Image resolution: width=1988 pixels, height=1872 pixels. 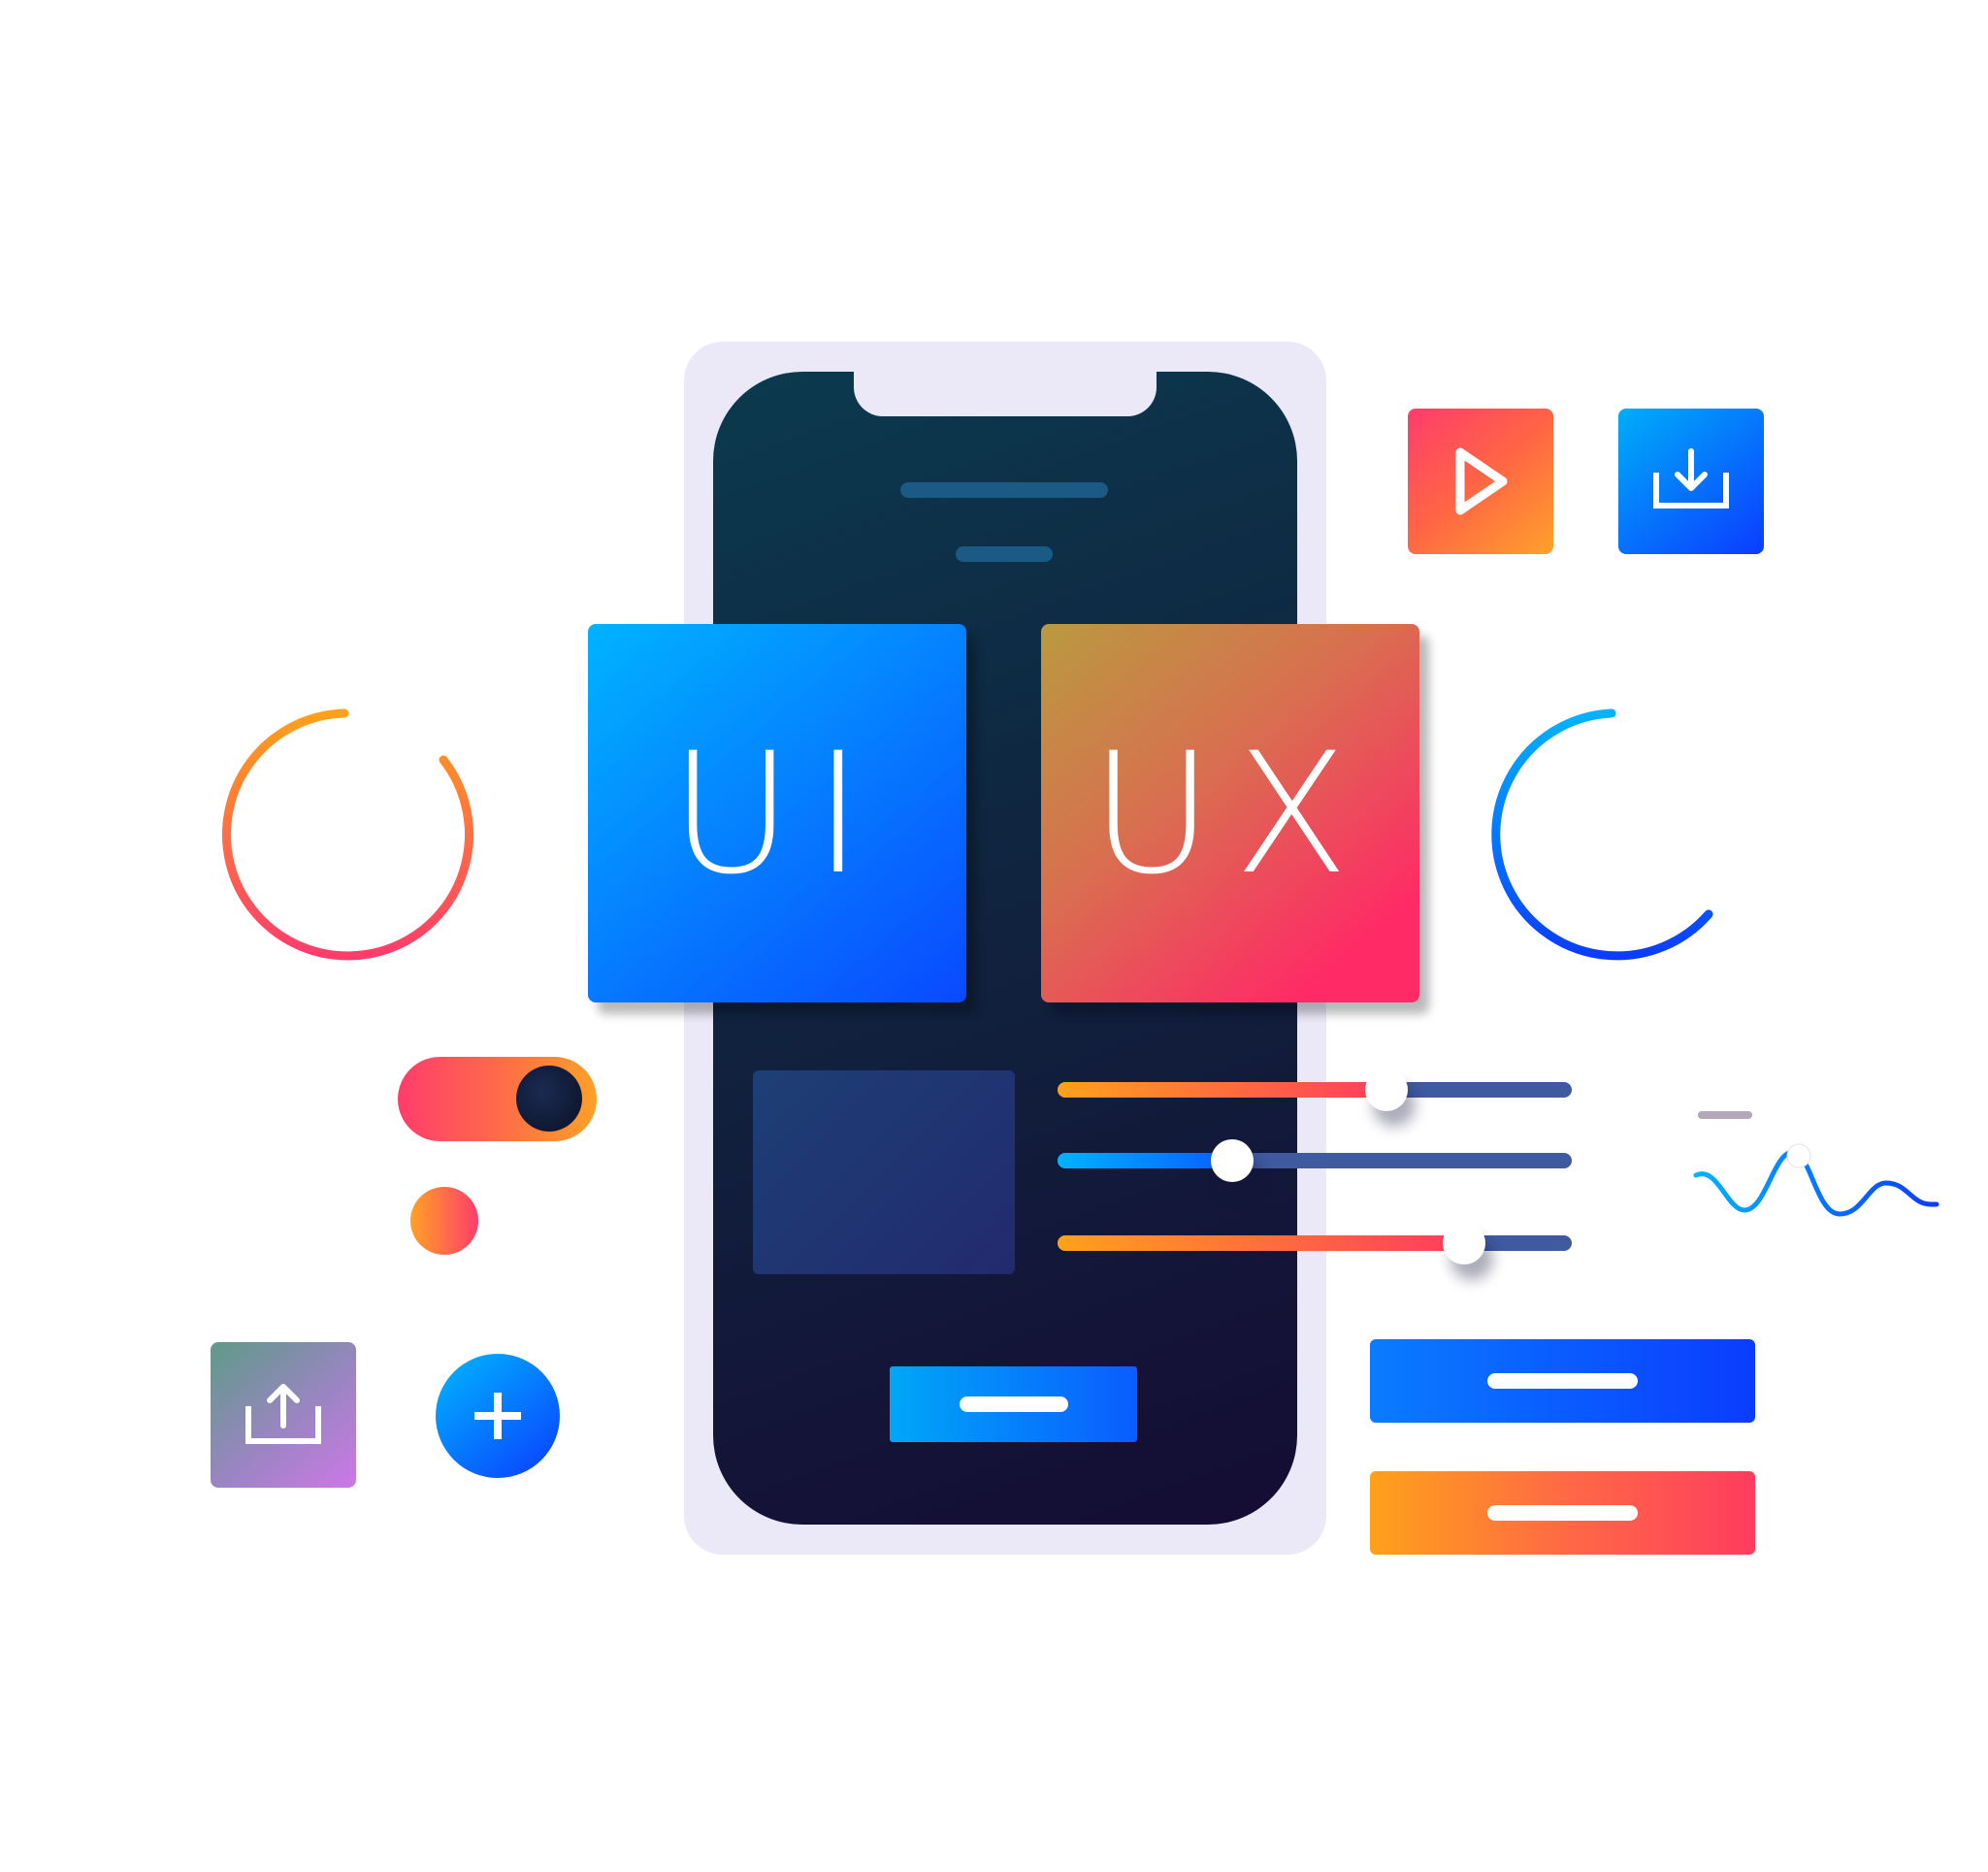 I want to click on screen-header-bar, so click(x=1004, y=490).